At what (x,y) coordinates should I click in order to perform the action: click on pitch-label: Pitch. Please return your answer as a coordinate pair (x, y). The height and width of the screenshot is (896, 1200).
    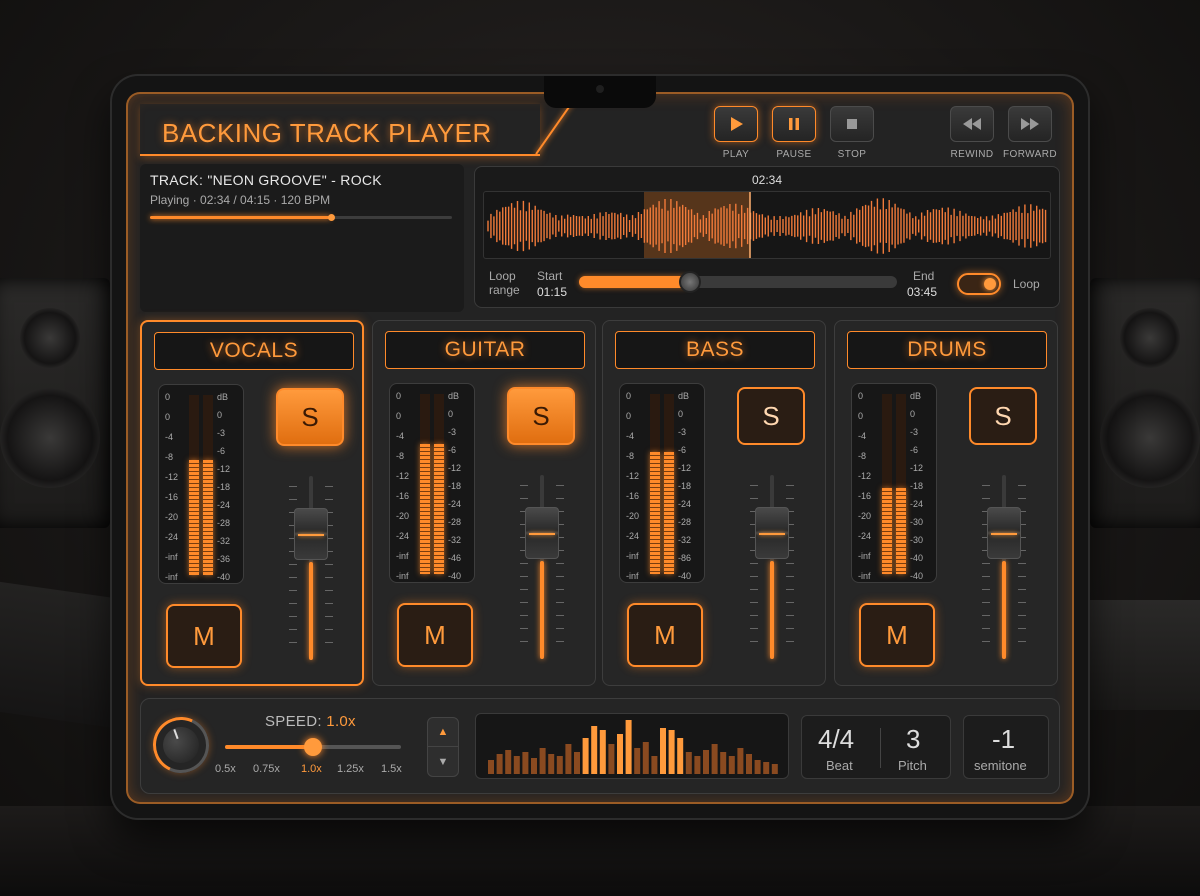
    Looking at the image, I should click on (912, 765).